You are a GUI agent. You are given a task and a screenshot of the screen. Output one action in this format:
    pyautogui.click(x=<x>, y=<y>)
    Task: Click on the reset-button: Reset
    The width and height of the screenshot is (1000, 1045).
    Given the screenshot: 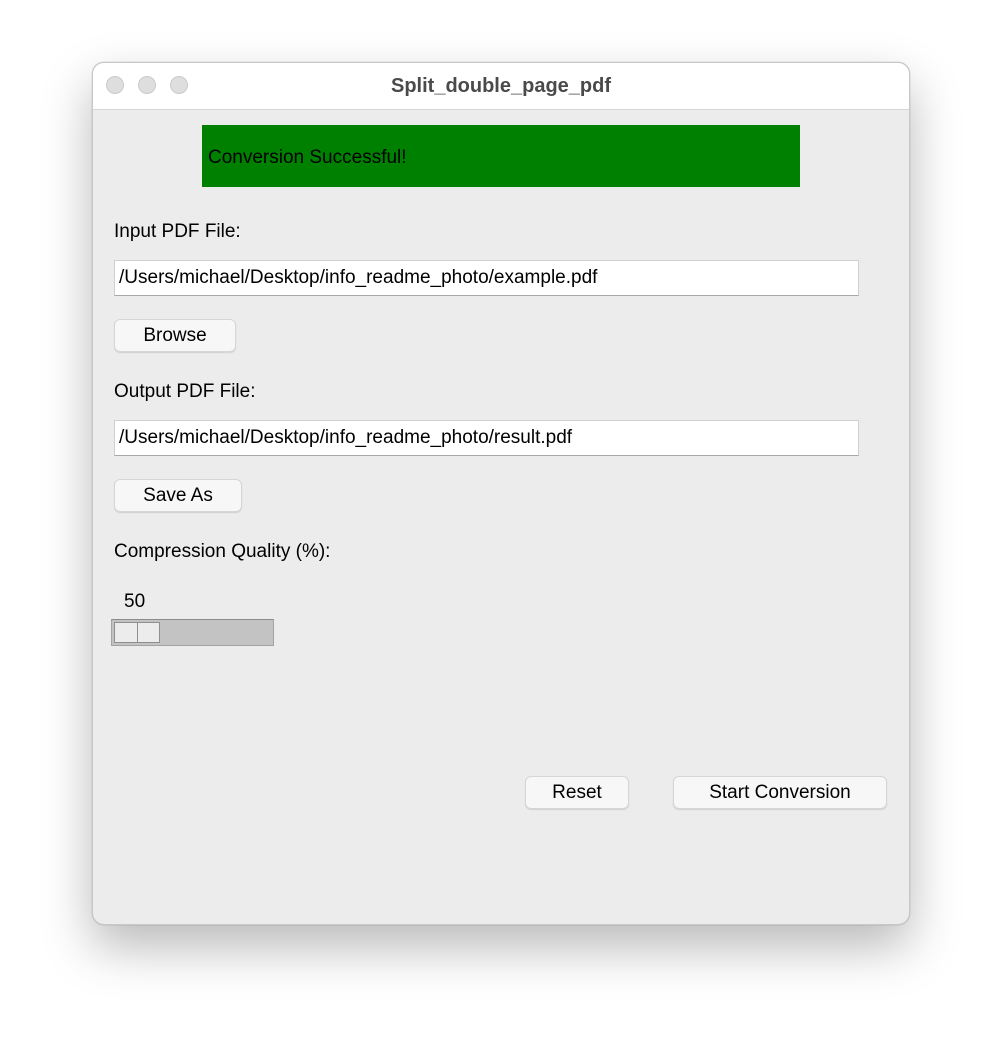 What is the action you would take?
    pyautogui.click(x=577, y=792)
    